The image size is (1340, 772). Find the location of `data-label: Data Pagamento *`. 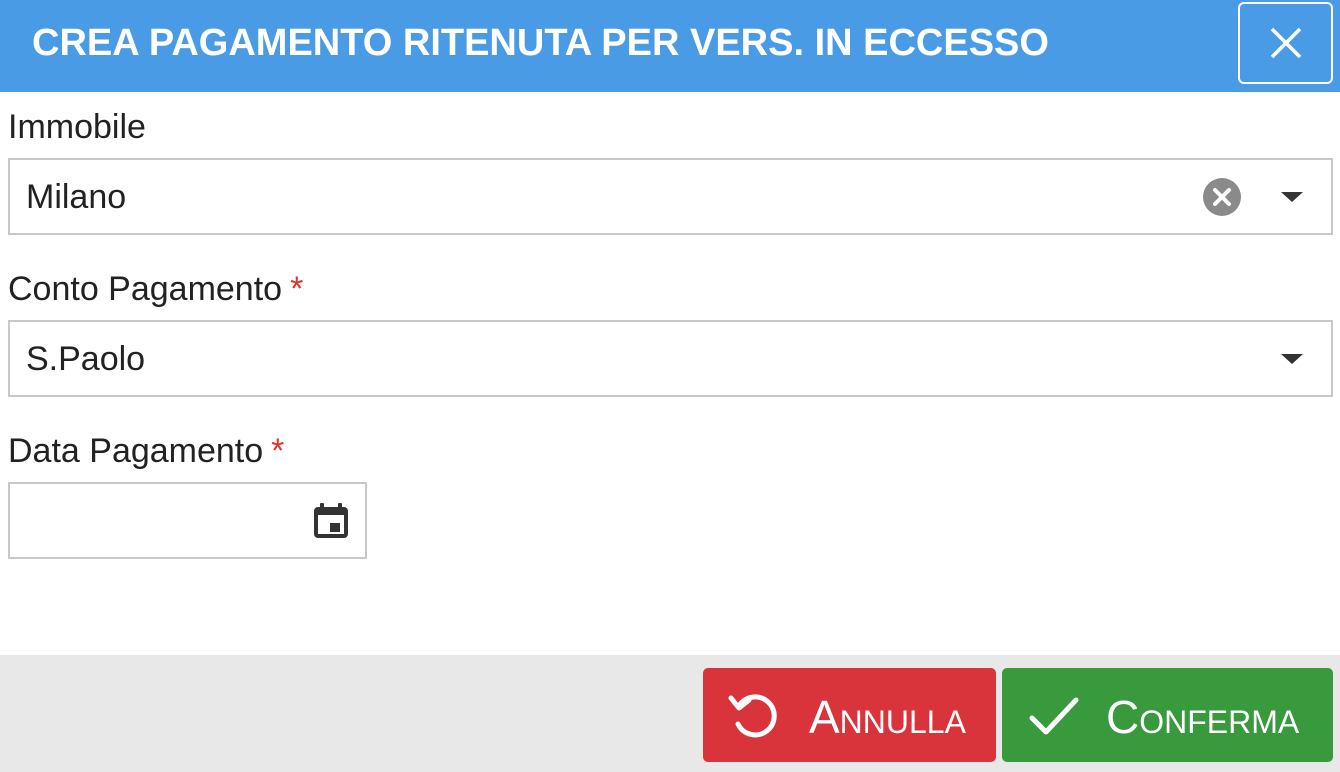

data-label: Data Pagamento * is located at coordinates (146, 451).